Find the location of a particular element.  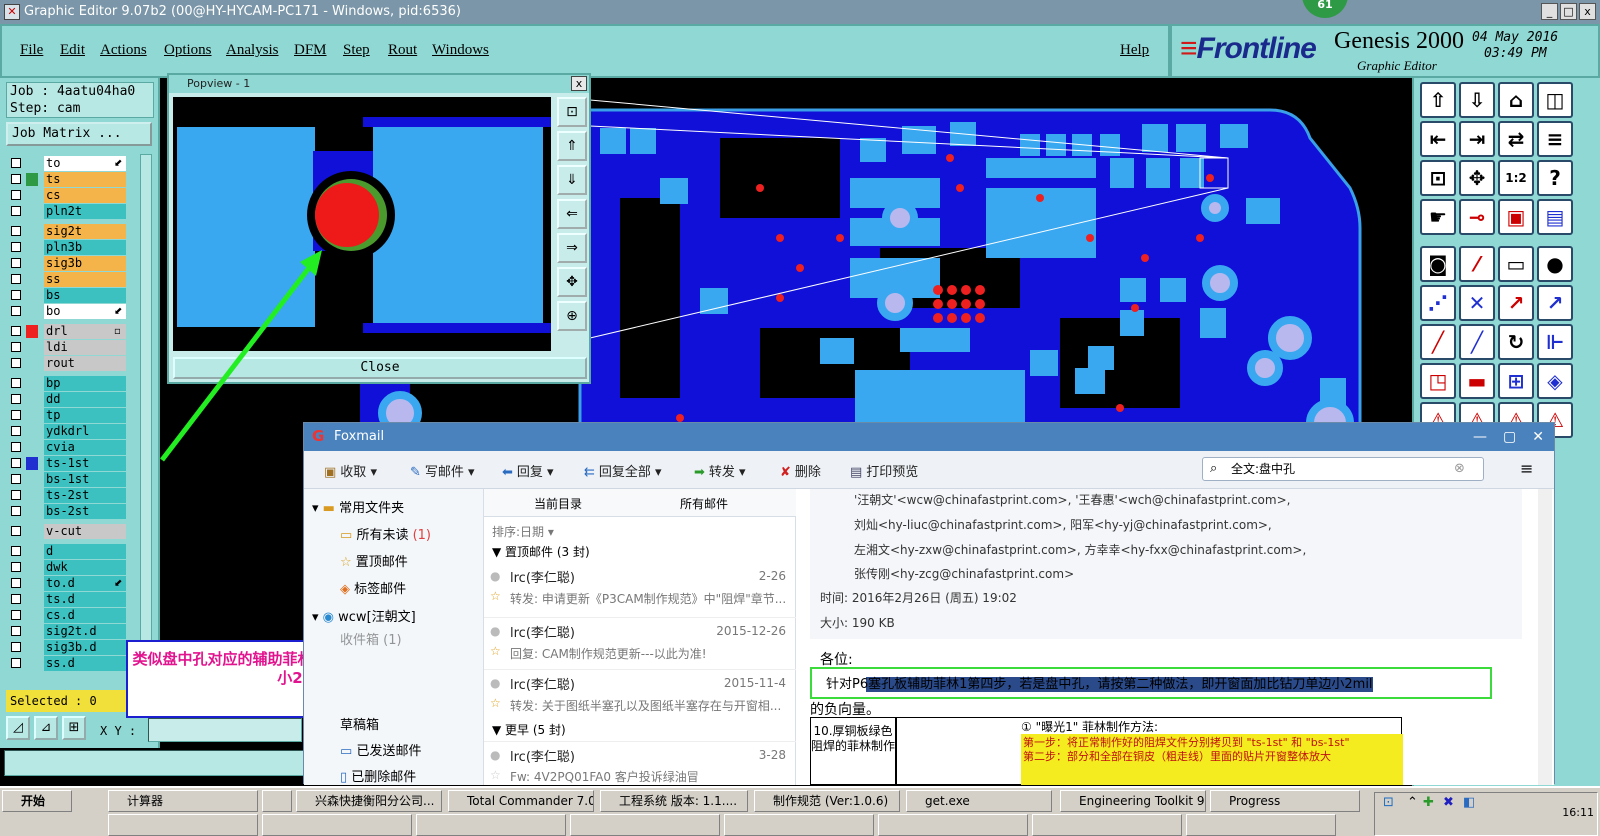

layer-row-ldi: ldi is located at coordinates (68, 347).